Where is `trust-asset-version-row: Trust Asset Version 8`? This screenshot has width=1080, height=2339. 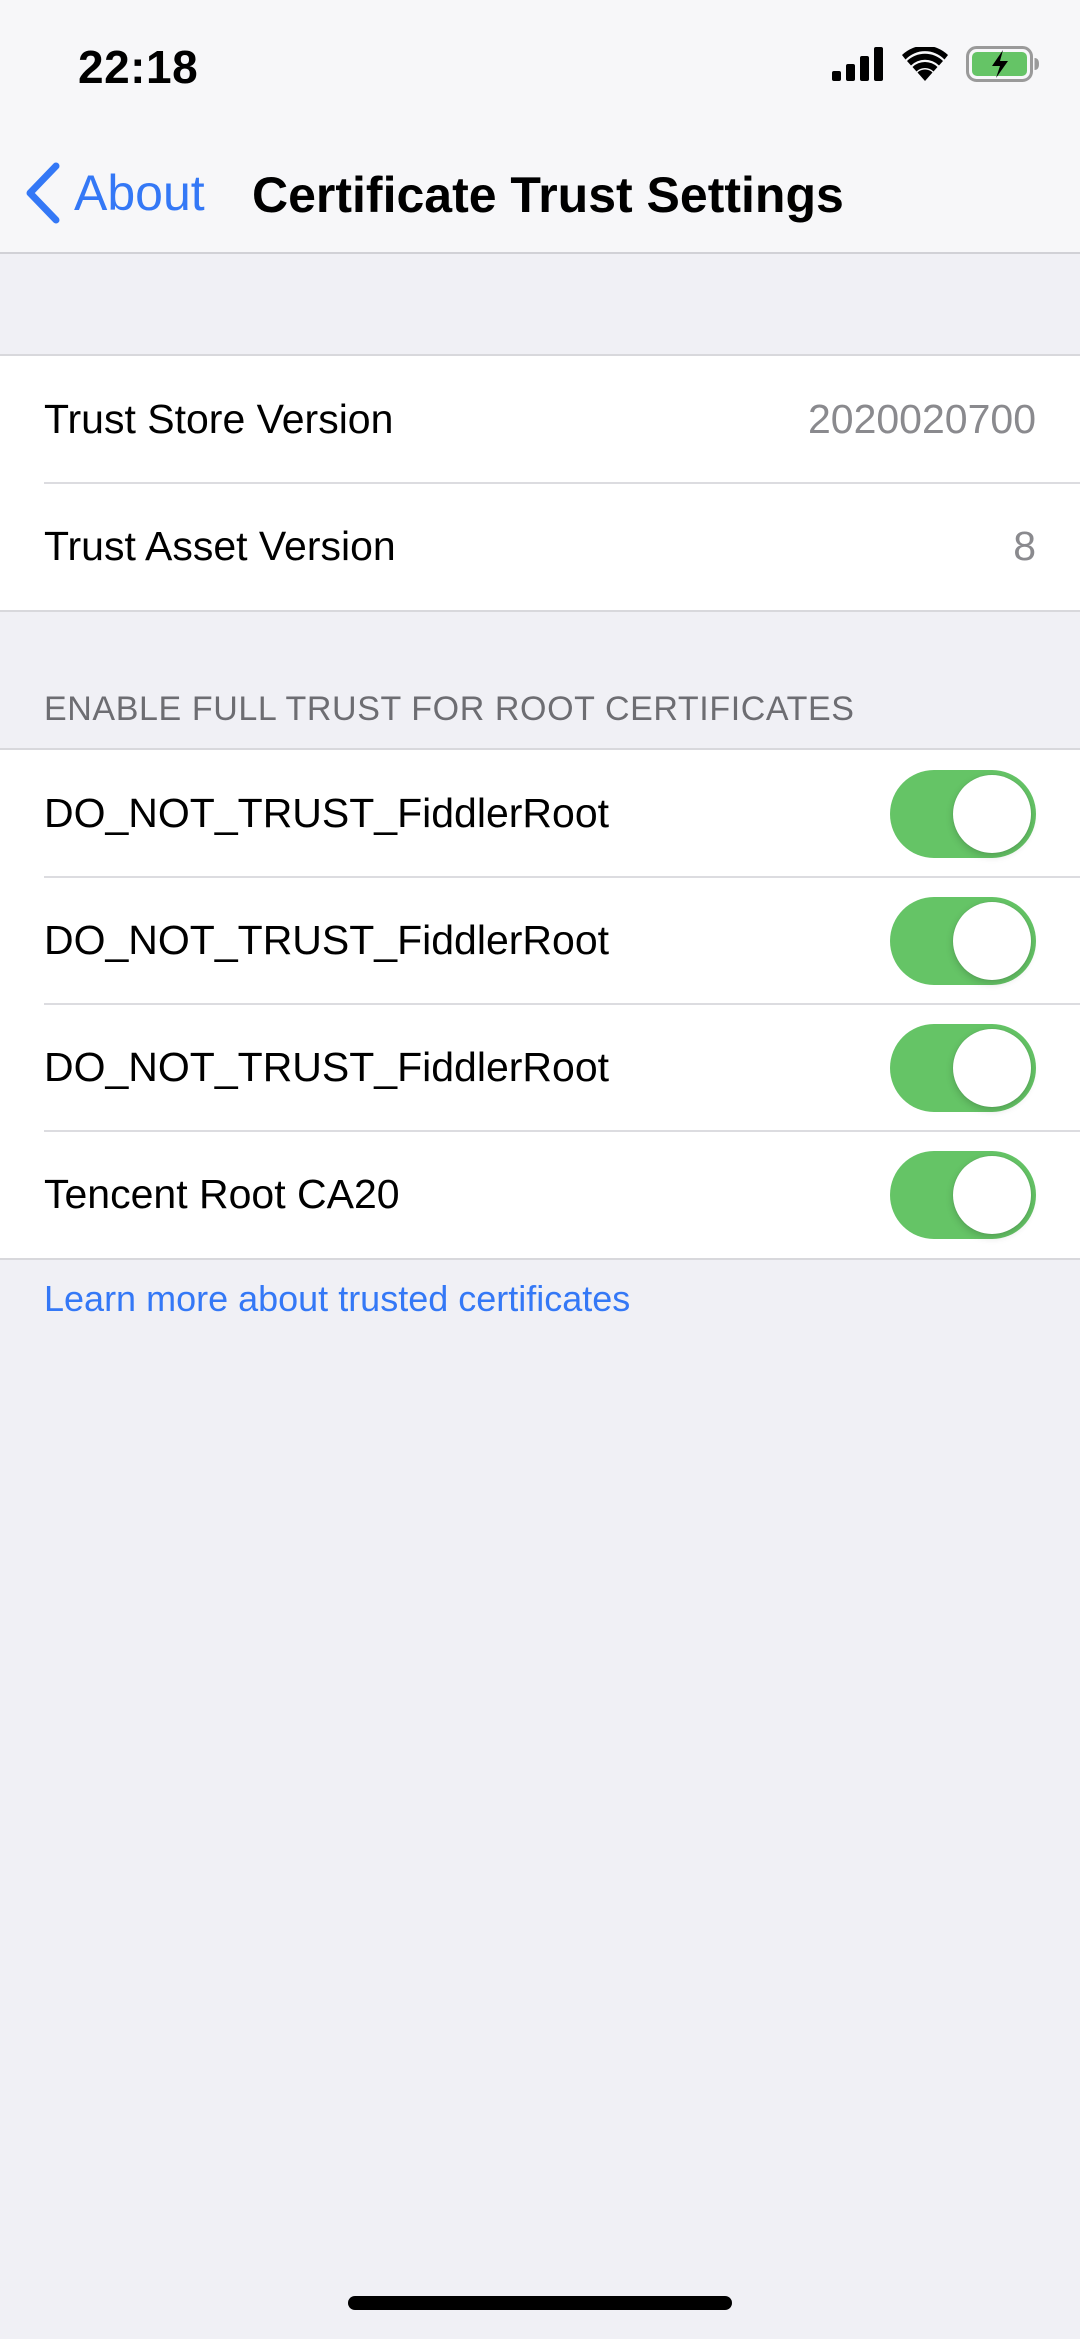
trust-asset-version-row: Trust Asset Version 8 is located at coordinates (540, 546).